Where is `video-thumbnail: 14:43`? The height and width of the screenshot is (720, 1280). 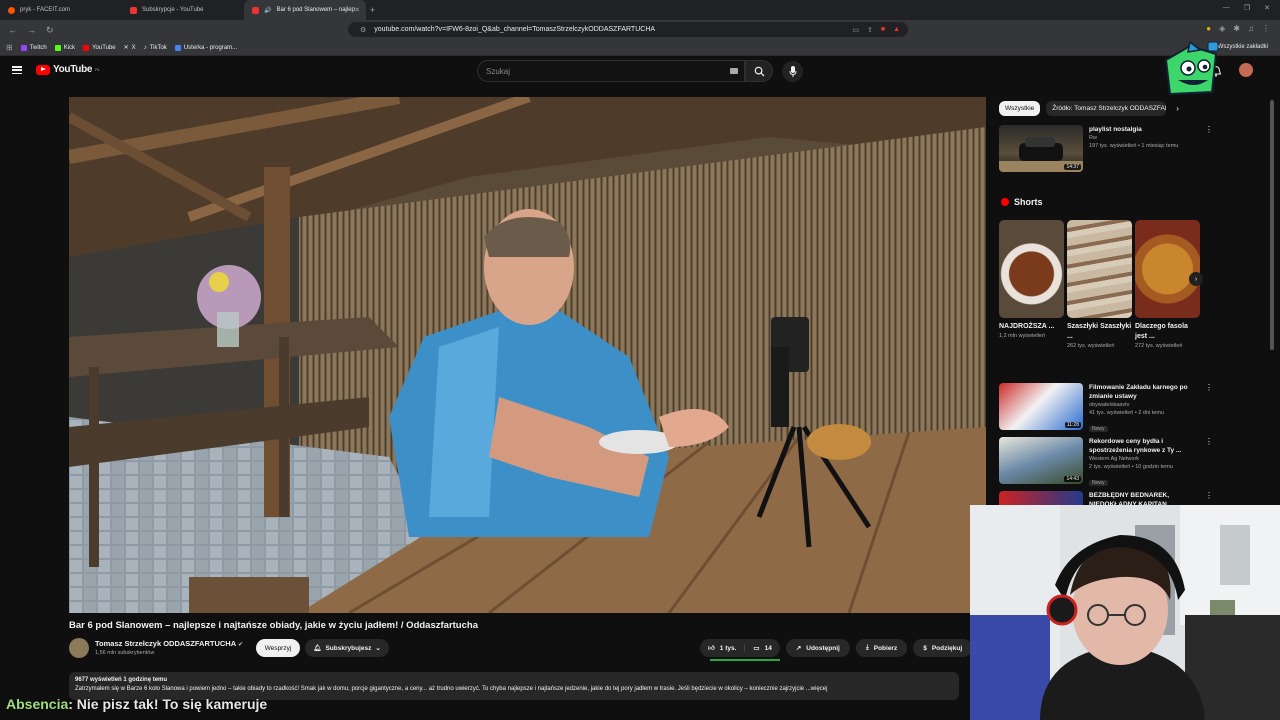
video-thumbnail: 14:43 is located at coordinates (1041, 460).